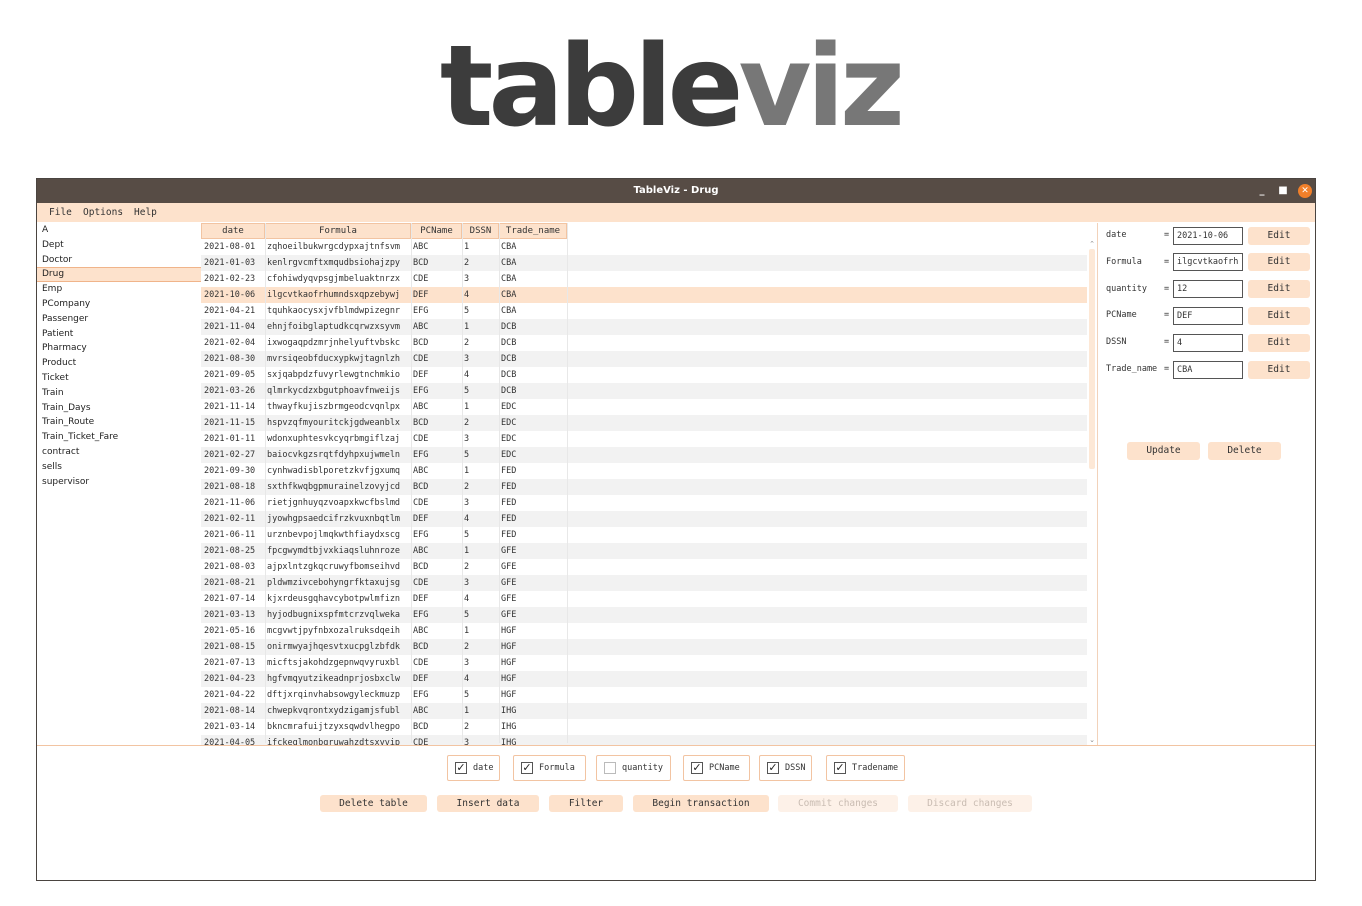 The height and width of the screenshot is (906, 1362). Describe the element at coordinates (1092, 740) in the screenshot. I see `scroll-down-icon: ⌄` at that location.